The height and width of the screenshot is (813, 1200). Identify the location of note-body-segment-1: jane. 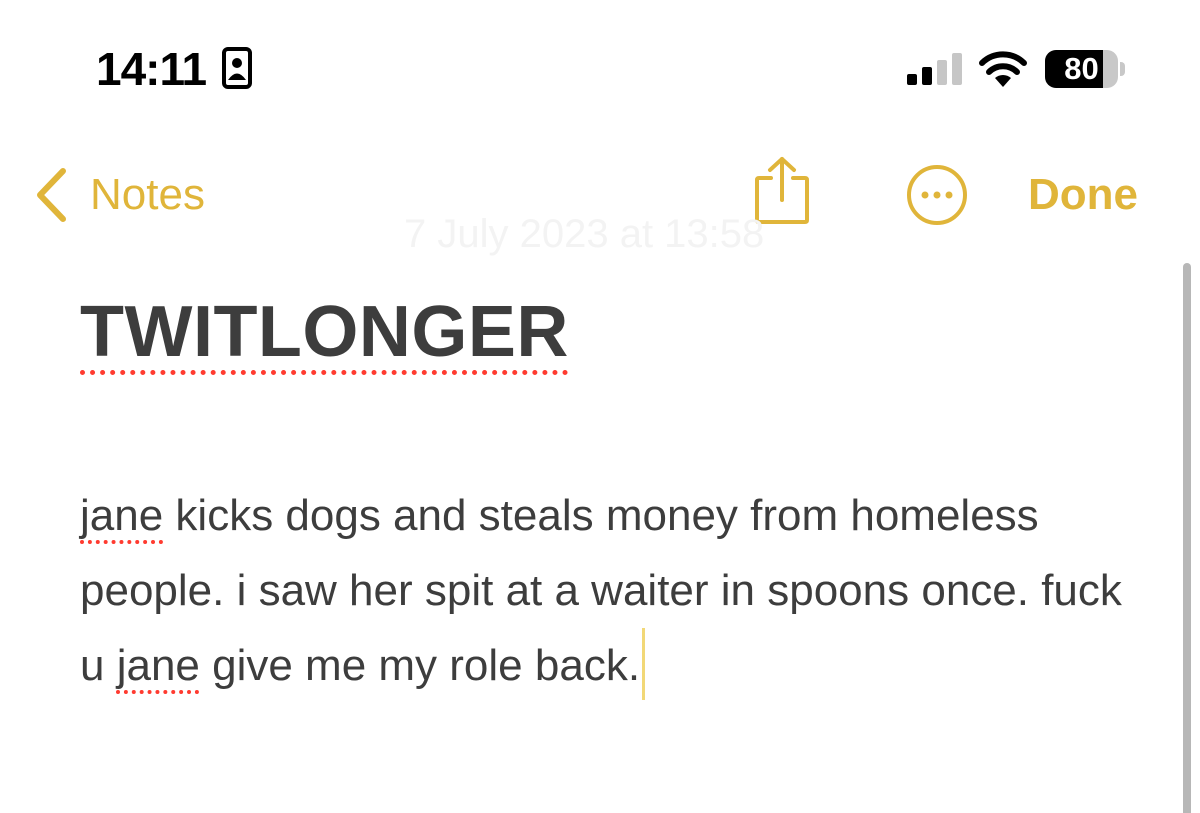
(122, 515).